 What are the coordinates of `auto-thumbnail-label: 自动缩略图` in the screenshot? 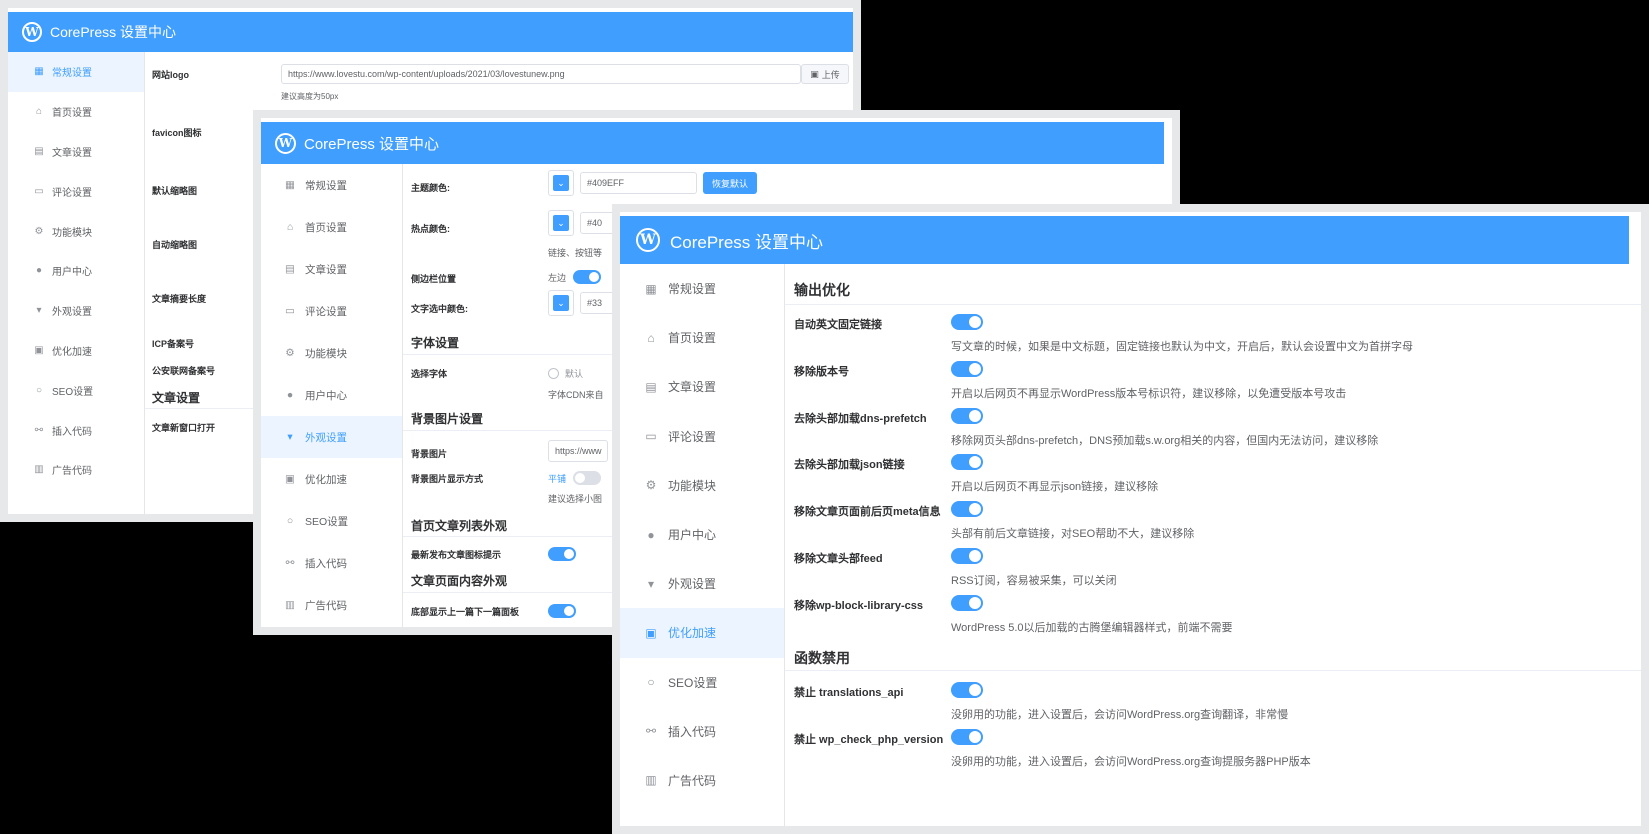 It's located at (175, 245).